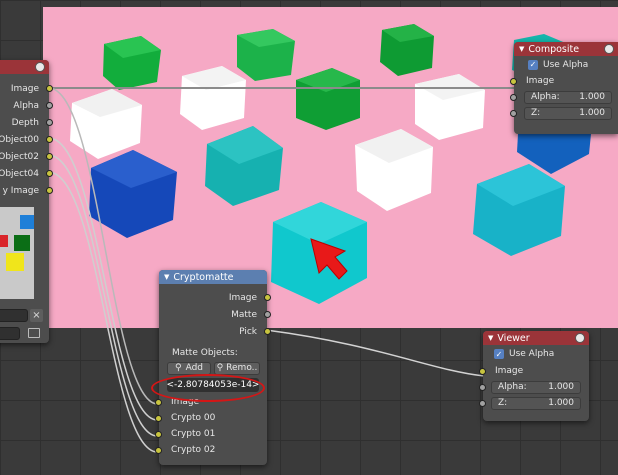 Image resolution: width=618 pixels, height=475 pixels. Describe the element at coordinates (211, 418) in the screenshot. I see `input-socket-row: Crypto 00` at that location.